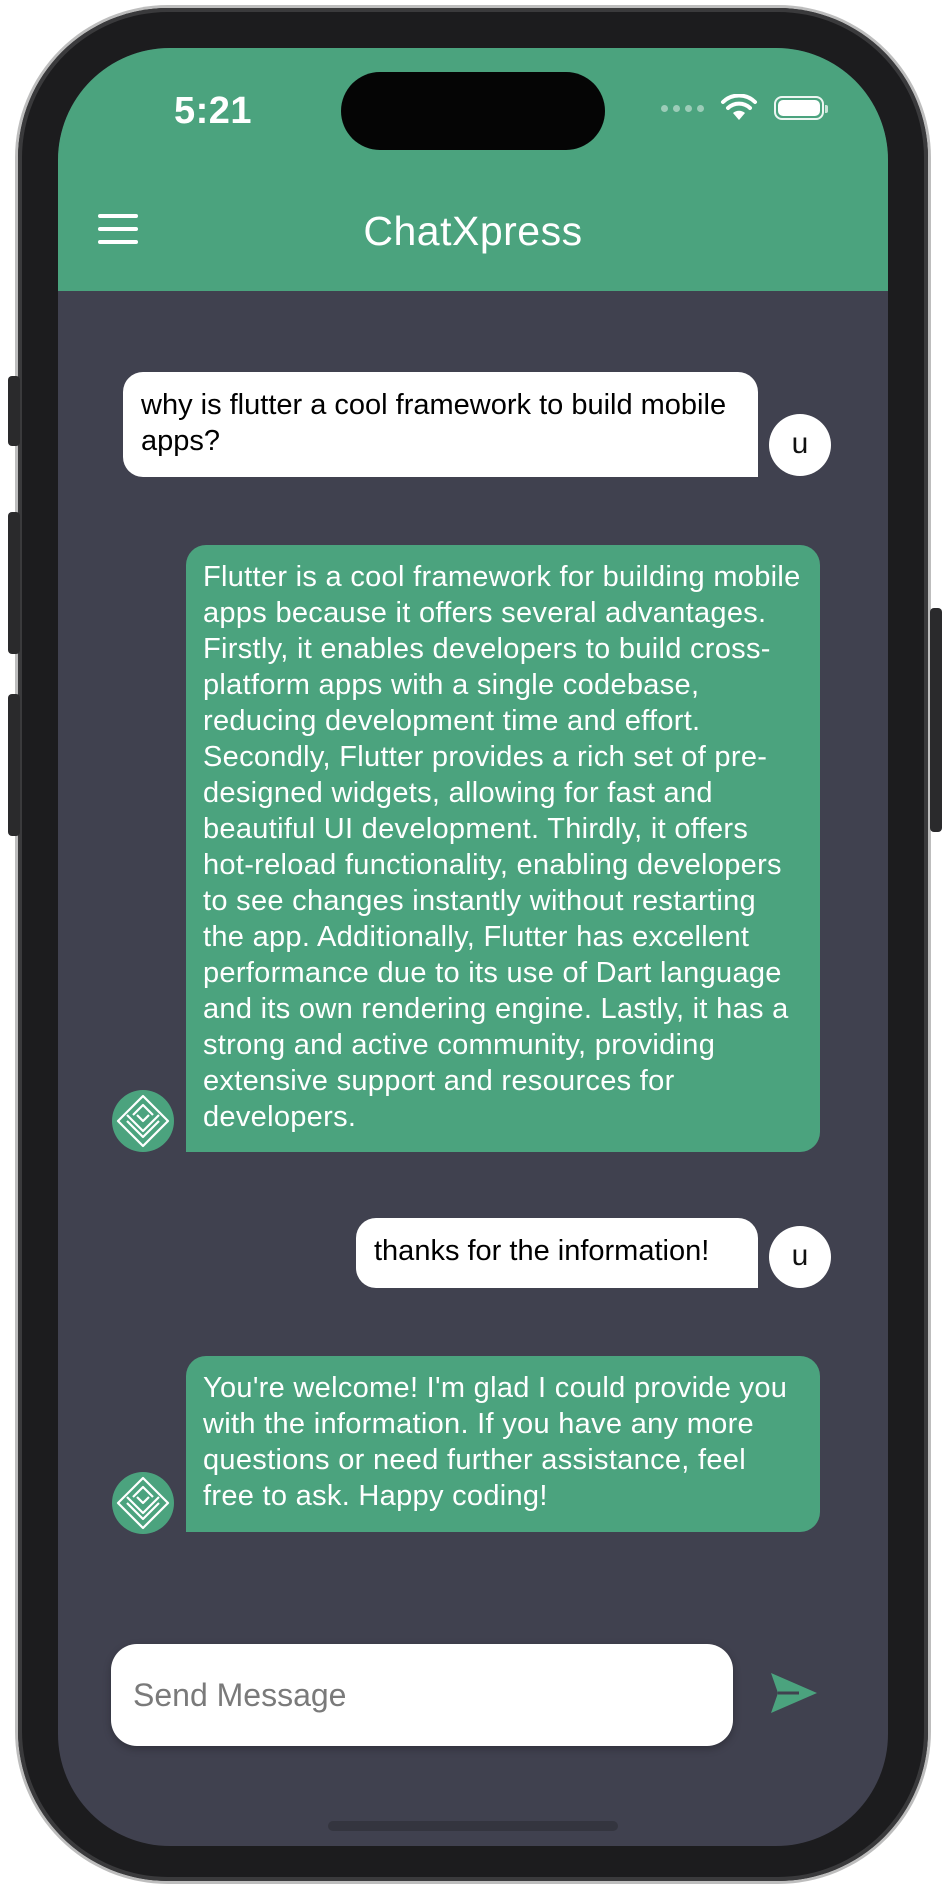 The image size is (950, 1889). Describe the element at coordinates (14, 411) in the screenshot. I see `action-button` at that location.